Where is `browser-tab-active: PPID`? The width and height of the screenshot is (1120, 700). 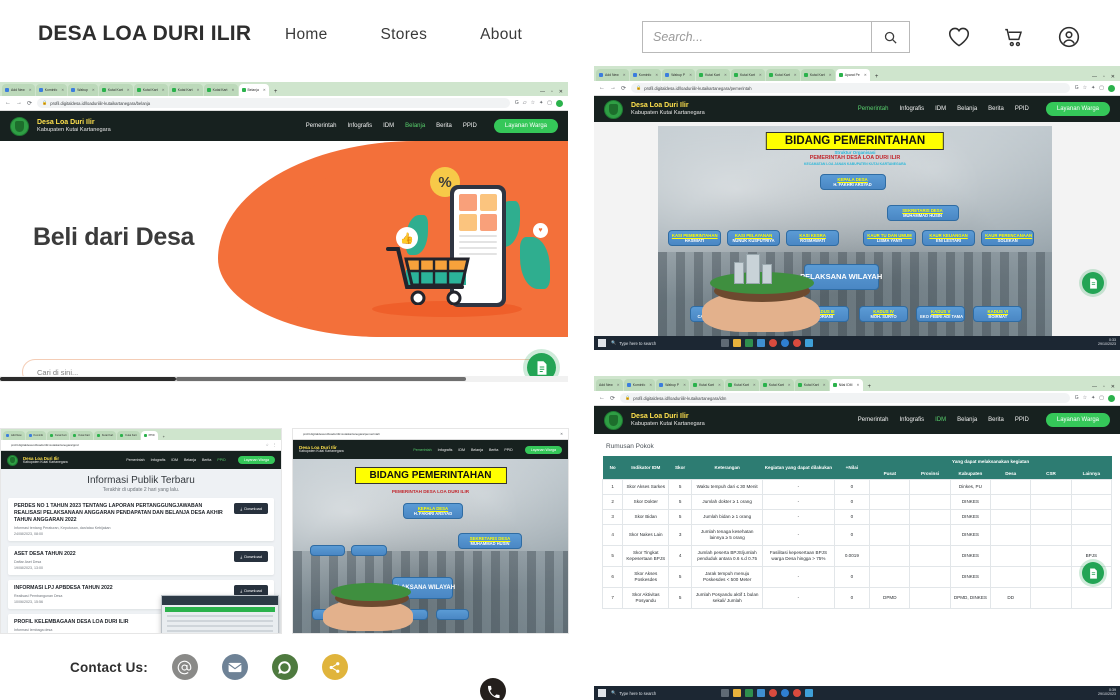 browser-tab-active: PPID is located at coordinates (149, 435).